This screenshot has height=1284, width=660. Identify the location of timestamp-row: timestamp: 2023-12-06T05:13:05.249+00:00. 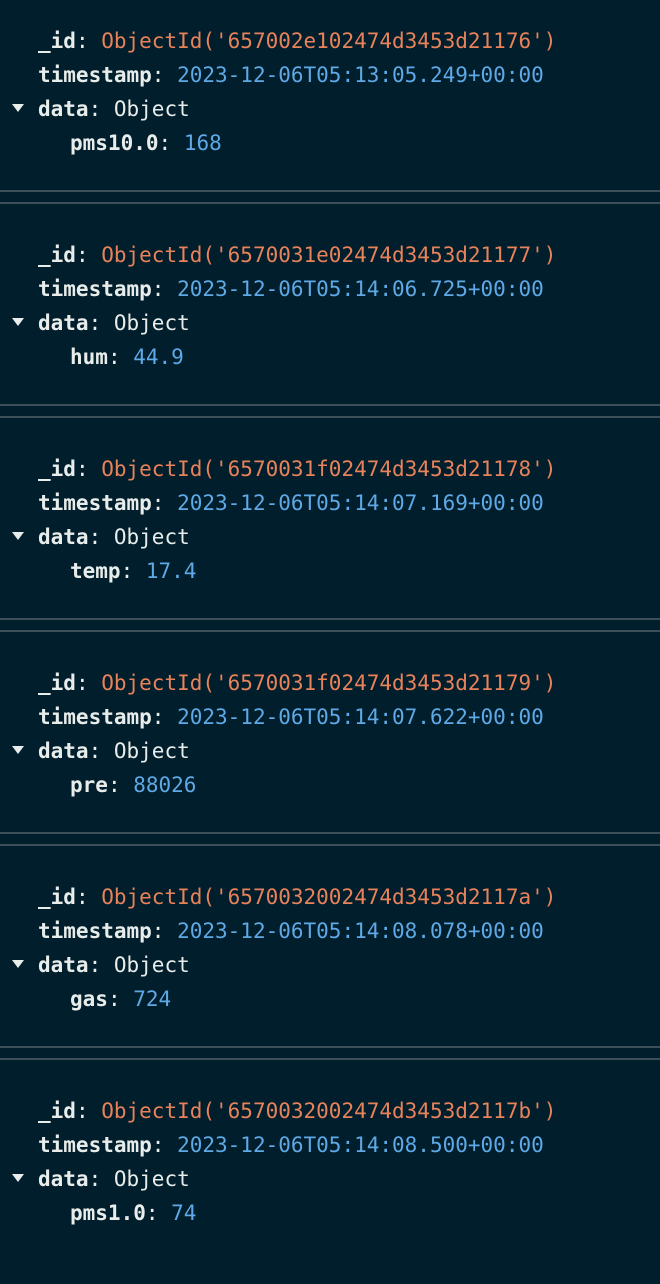
(291, 75).